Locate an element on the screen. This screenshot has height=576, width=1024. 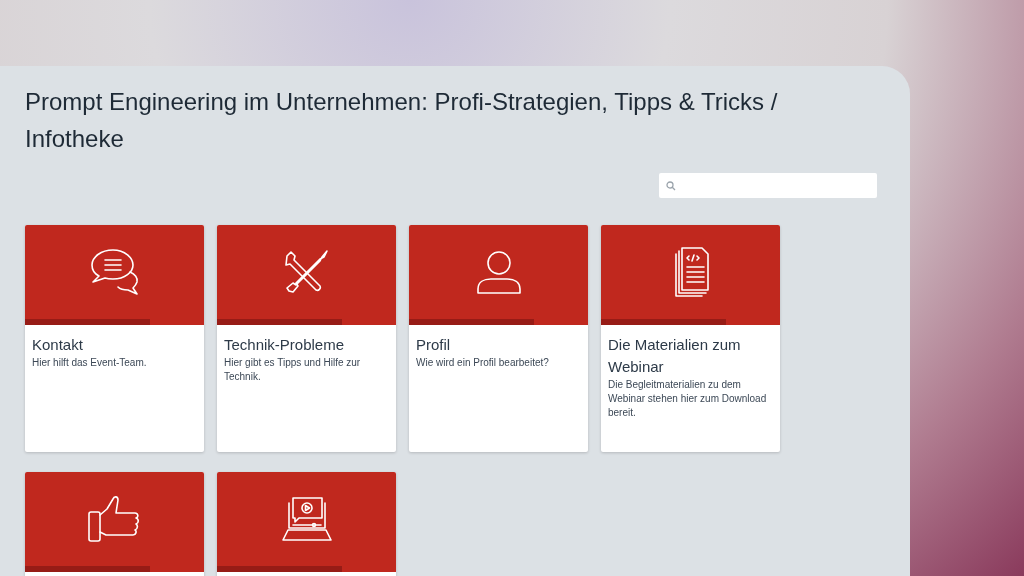
search-field is located at coordinates (768, 185).